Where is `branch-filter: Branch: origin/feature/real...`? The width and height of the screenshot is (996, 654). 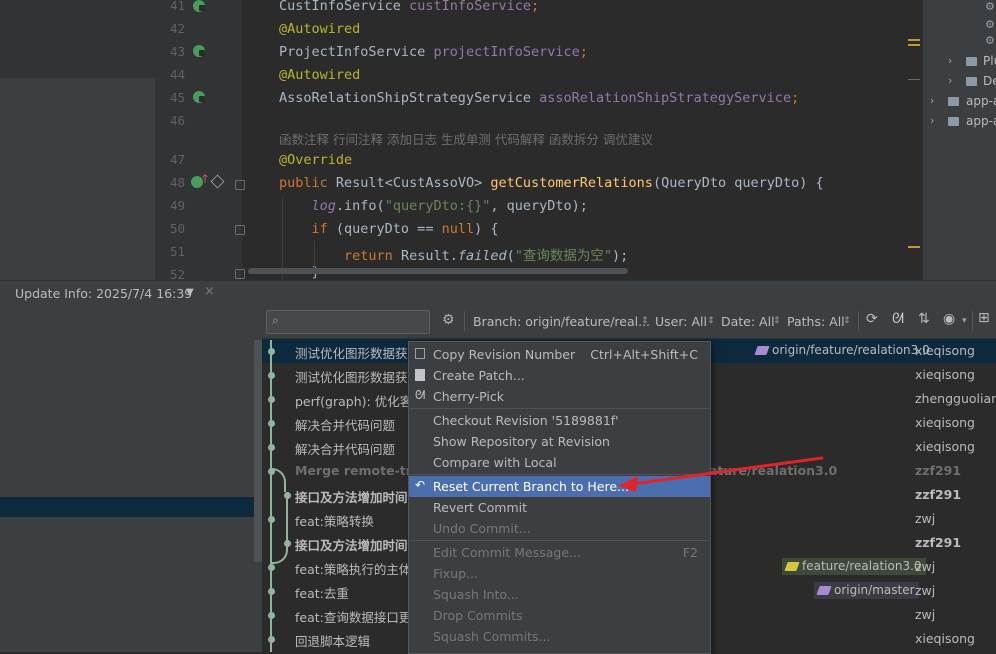
branch-filter: Branch: origin/feature/real... is located at coordinates (561, 321).